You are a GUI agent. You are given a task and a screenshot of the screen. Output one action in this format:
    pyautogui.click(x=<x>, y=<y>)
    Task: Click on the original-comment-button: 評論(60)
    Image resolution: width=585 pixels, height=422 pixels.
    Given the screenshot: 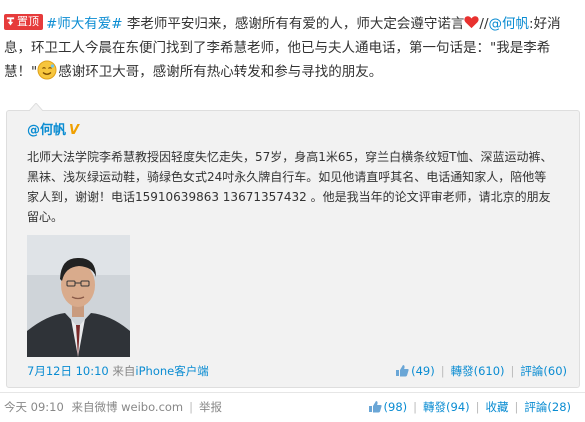 What is the action you would take?
    pyautogui.click(x=543, y=371)
    